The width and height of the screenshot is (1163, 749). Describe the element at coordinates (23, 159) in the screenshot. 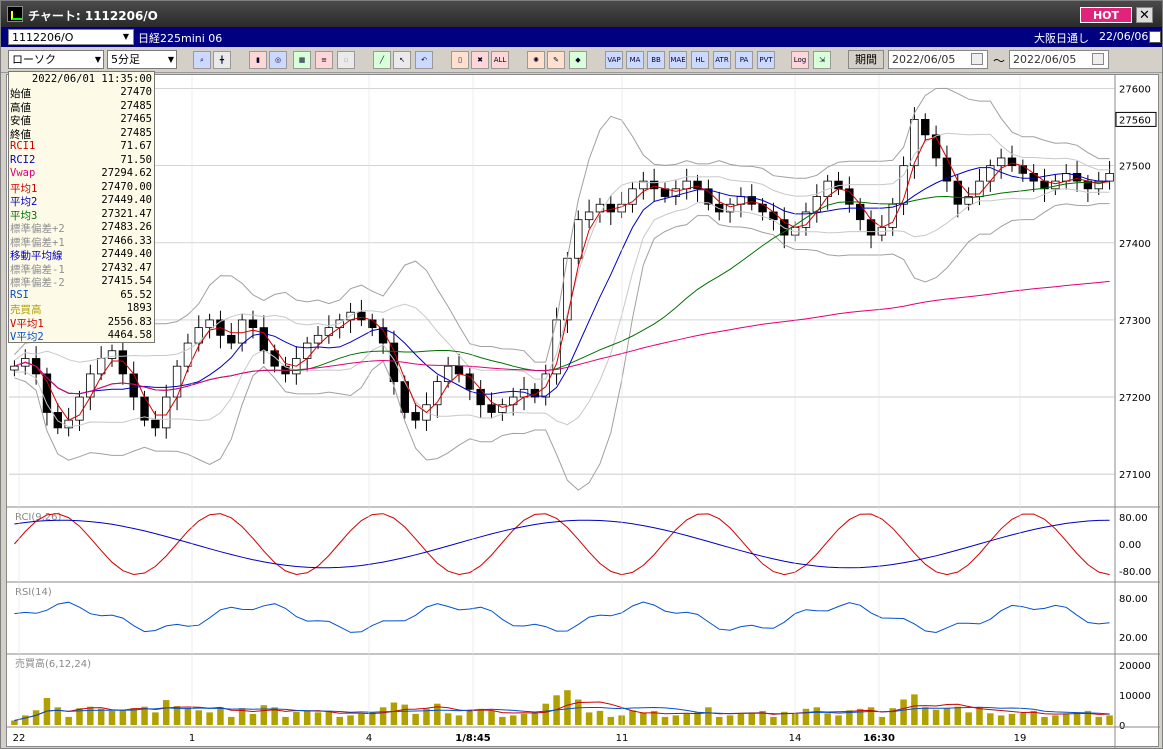

I see `data-row-label: RCI2` at that location.